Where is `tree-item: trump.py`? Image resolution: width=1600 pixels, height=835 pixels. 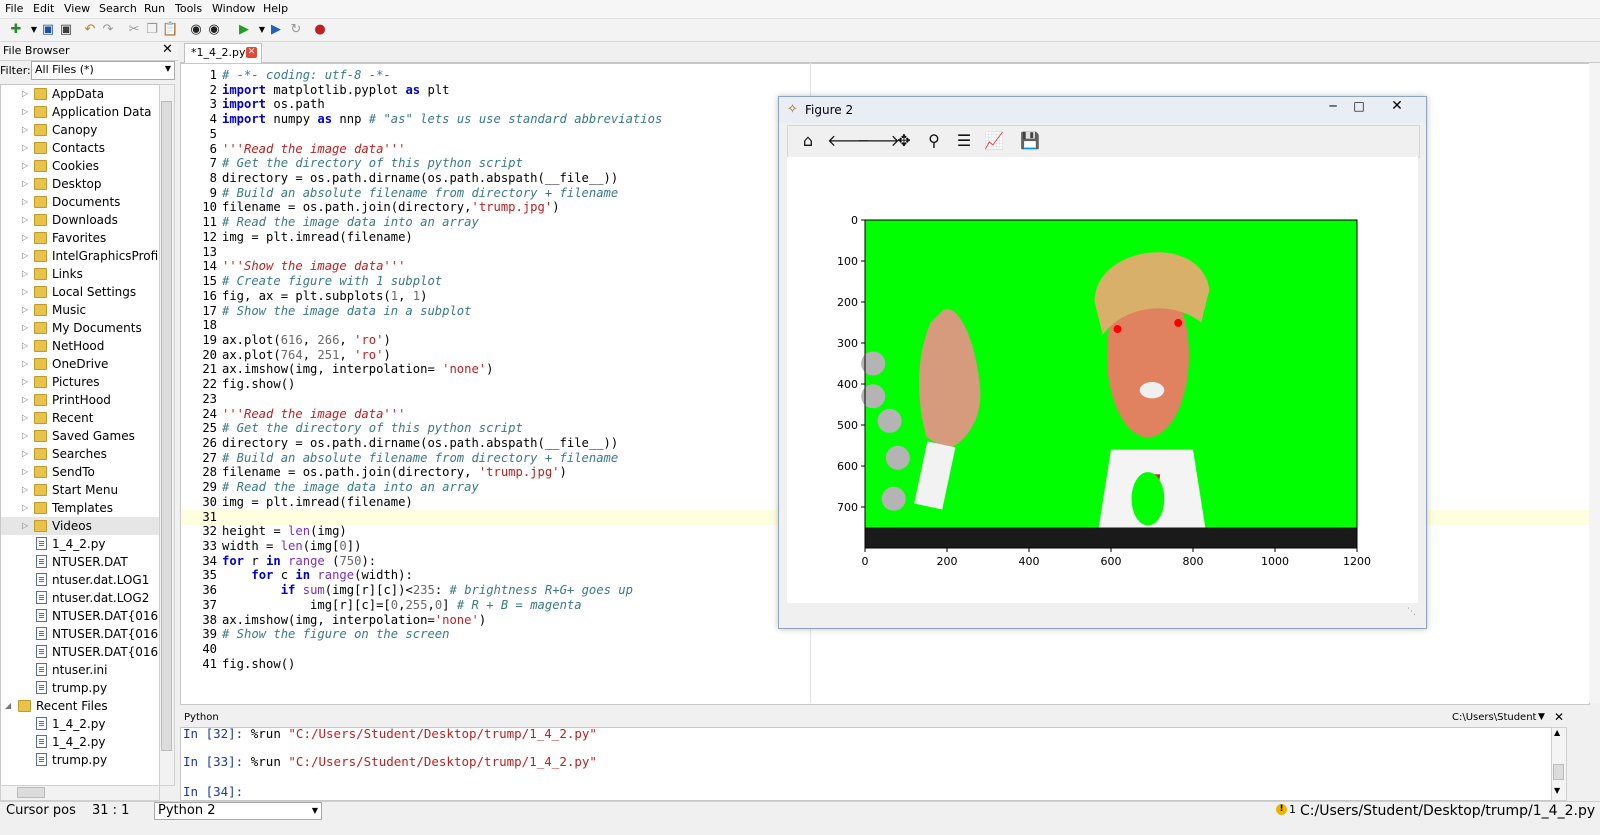 tree-item: trump.py is located at coordinates (80, 688).